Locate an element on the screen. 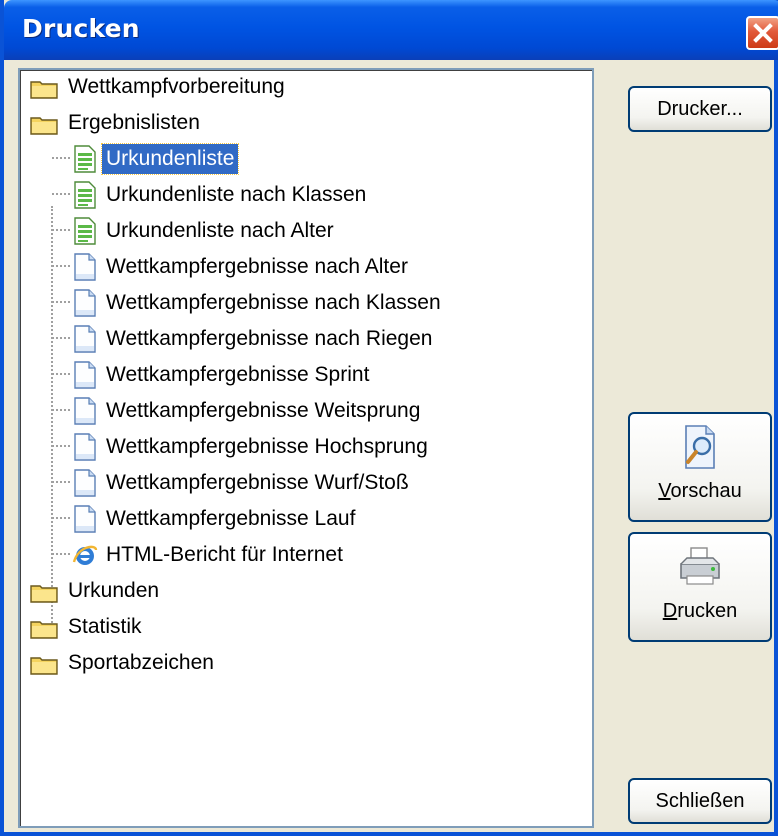 This screenshot has width=778, height=836. close-window-button is located at coordinates (762, 33).